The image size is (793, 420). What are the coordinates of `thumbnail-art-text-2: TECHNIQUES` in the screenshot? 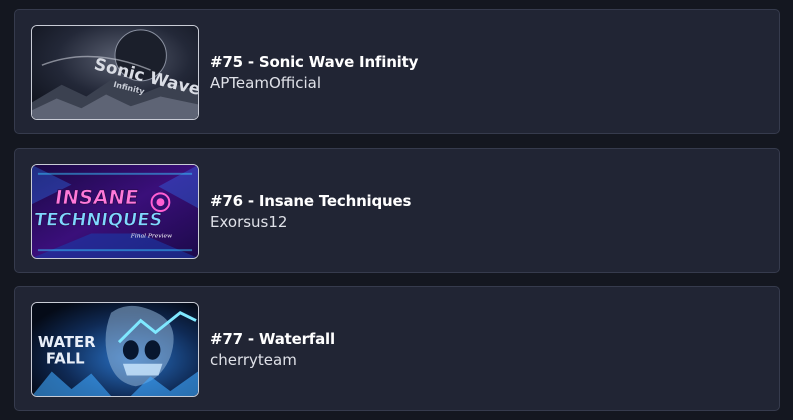 It's located at (98, 220).